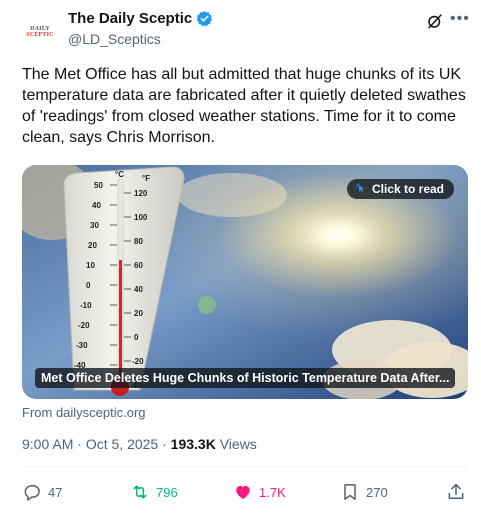  What do you see at coordinates (82, 345) in the screenshot?
I see `c-label-minus30: -30` at bounding box center [82, 345].